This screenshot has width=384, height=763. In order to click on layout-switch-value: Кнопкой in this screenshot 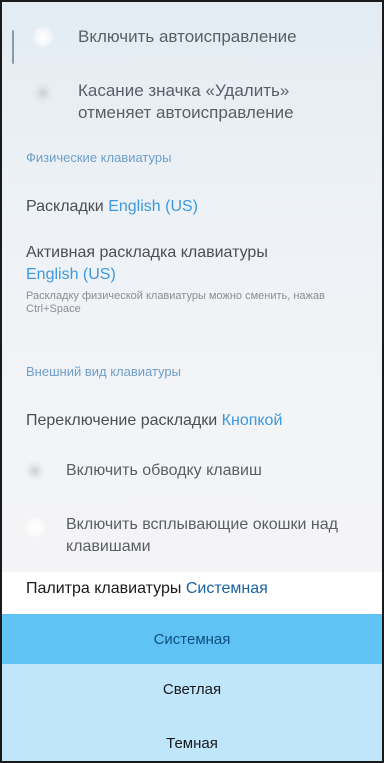, I will do `click(252, 420)`.